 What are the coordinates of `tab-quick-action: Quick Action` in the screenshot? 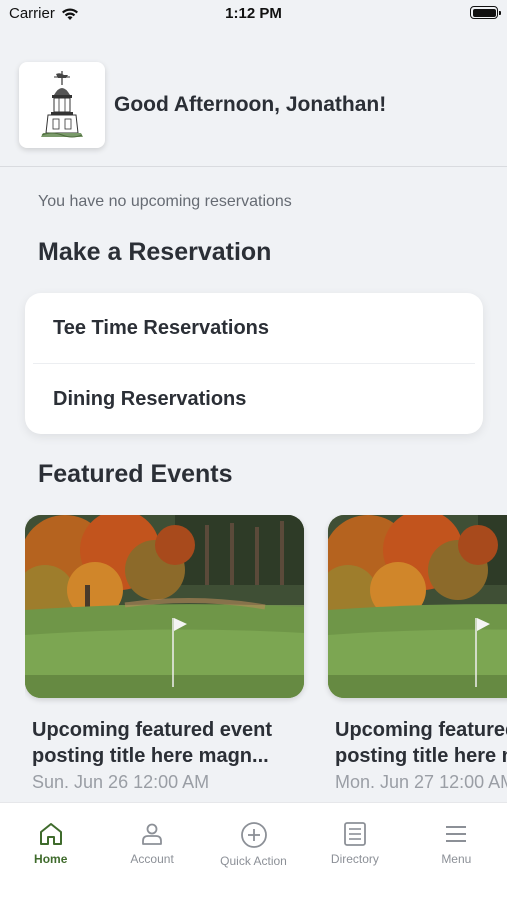 It's located at (253, 851).